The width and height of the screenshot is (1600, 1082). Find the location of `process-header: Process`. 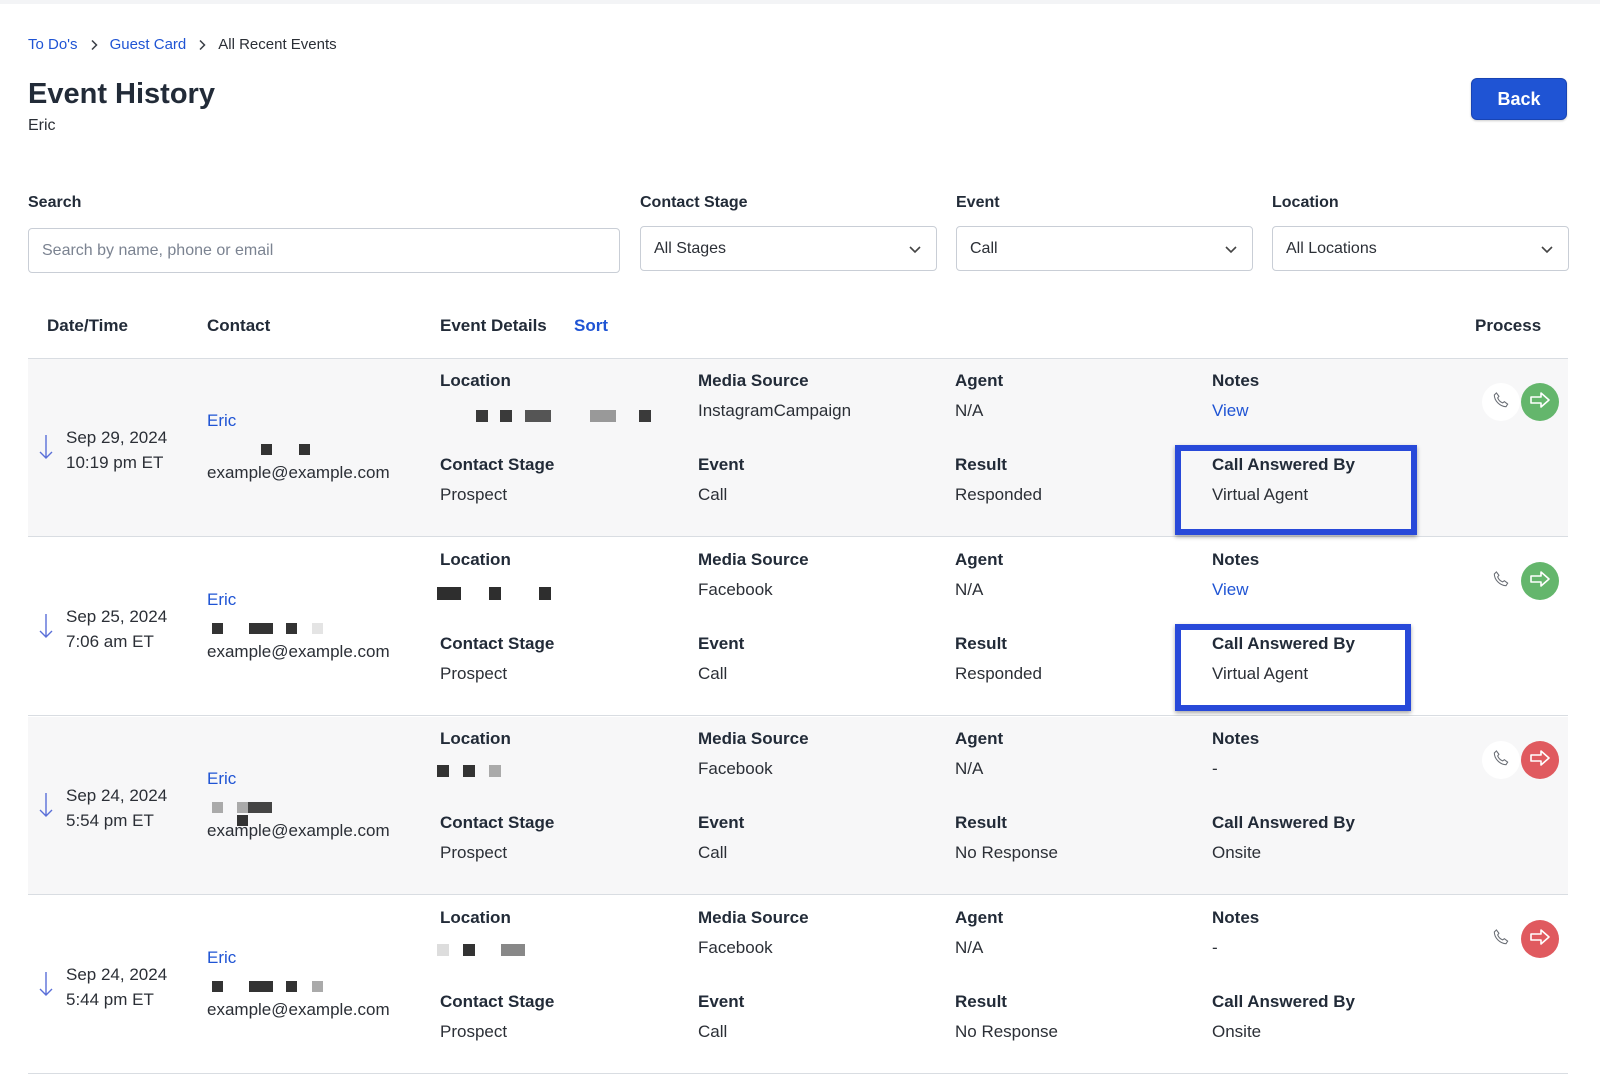

process-header: Process is located at coordinates (1508, 325).